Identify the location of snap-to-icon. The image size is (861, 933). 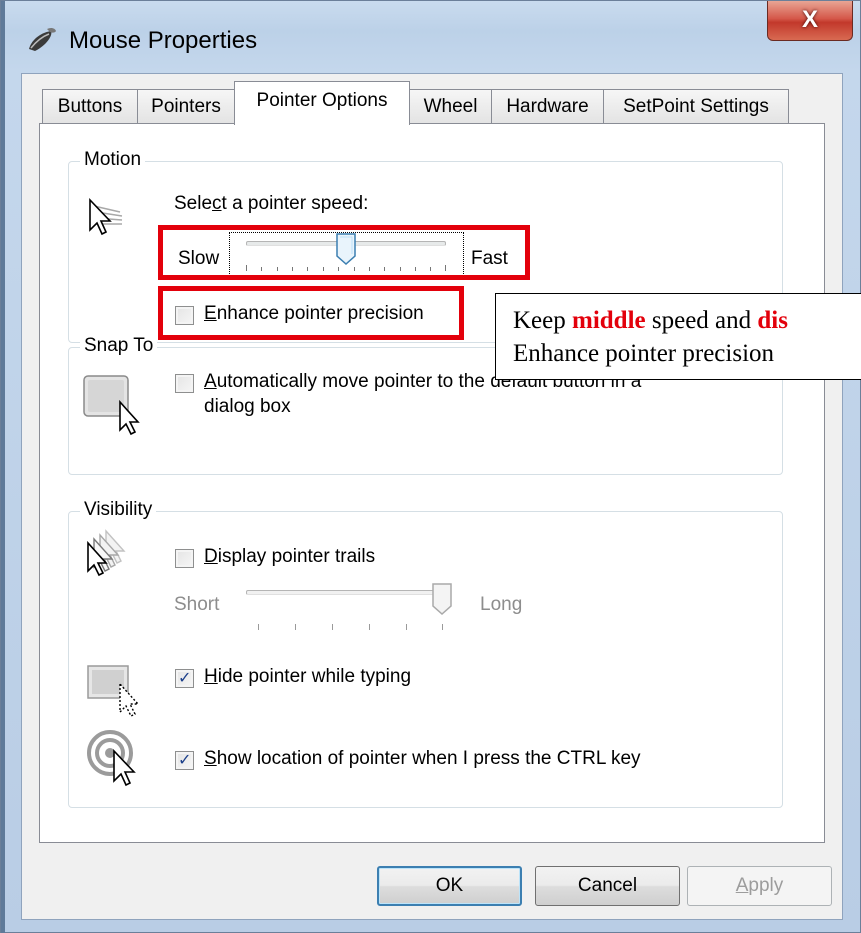
(111, 405).